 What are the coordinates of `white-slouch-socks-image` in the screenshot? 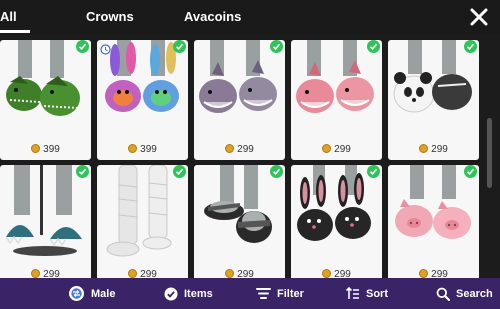 It's located at (139, 211).